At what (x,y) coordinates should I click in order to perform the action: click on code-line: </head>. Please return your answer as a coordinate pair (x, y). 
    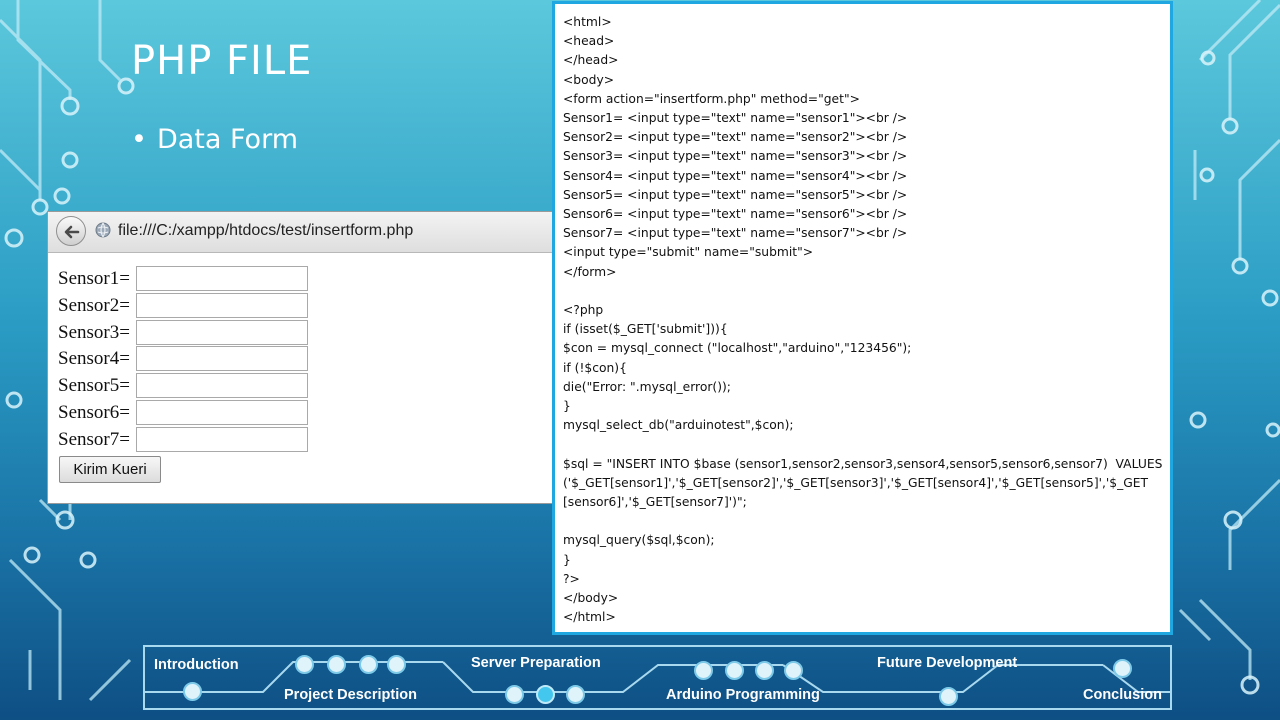
    Looking at the image, I should click on (591, 60).